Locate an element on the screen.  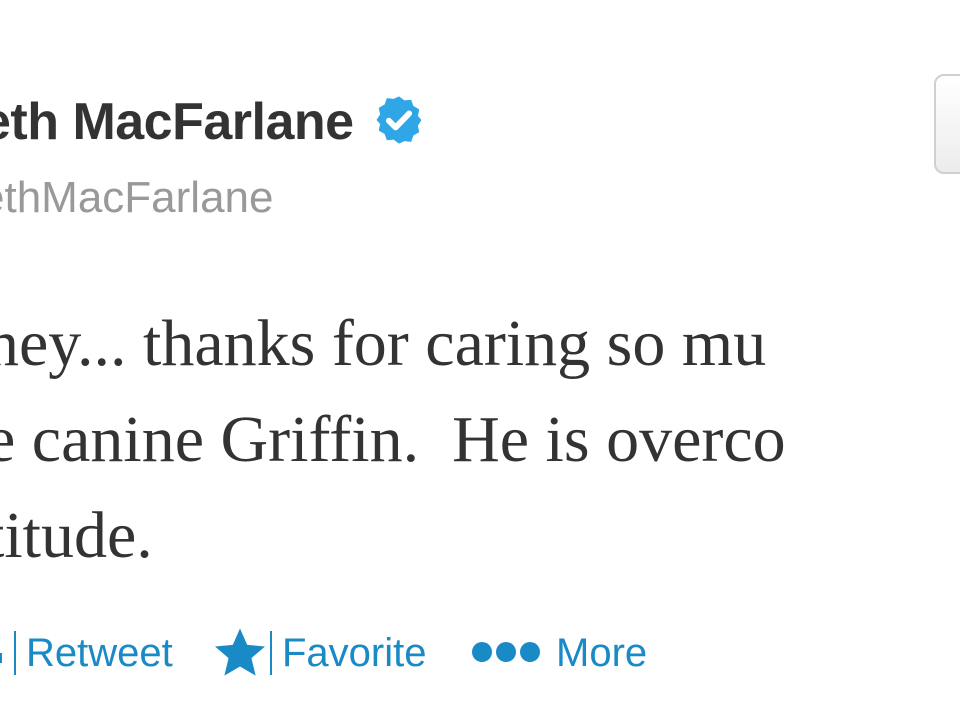
favorite-button: Favorite is located at coordinates (319, 653).